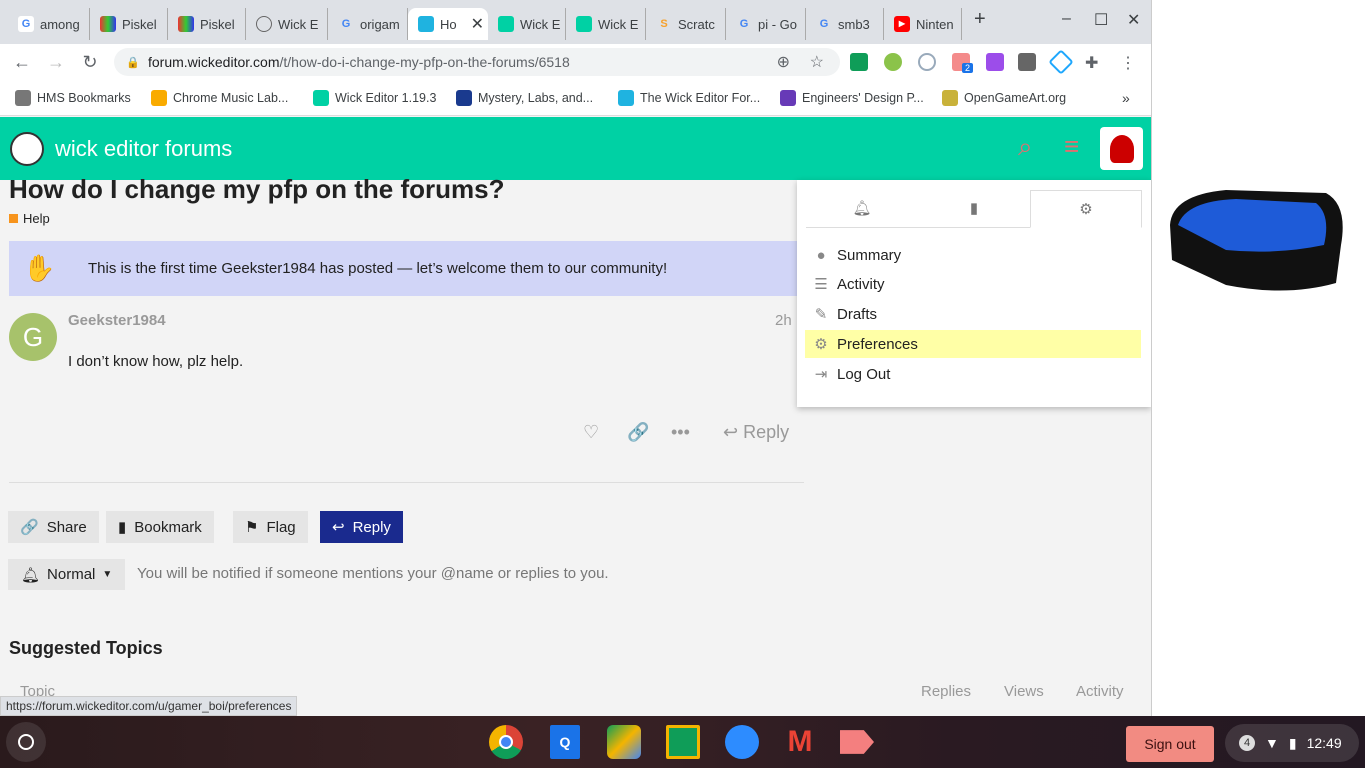 The image size is (1365, 768). Describe the element at coordinates (257, 189) in the screenshot. I see `topic-title: How do I change my pfp on the forums?` at that location.